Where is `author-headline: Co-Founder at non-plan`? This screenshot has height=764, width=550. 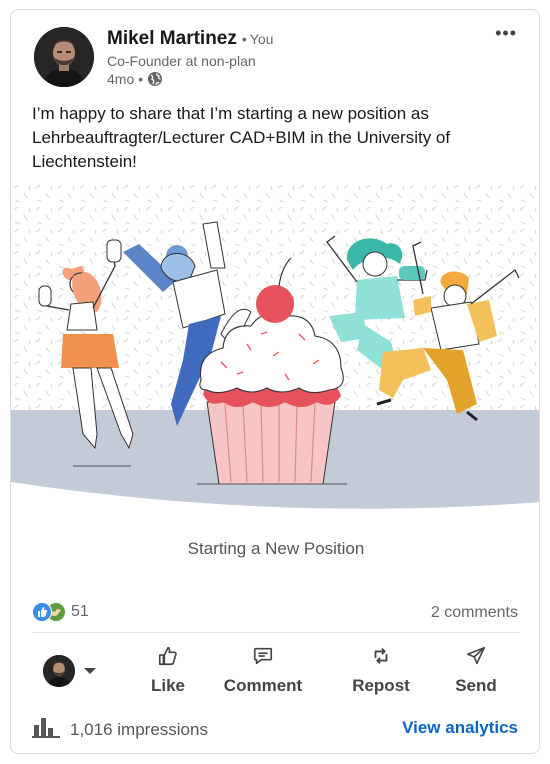 author-headline: Co-Founder at non-plan is located at coordinates (181, 61).